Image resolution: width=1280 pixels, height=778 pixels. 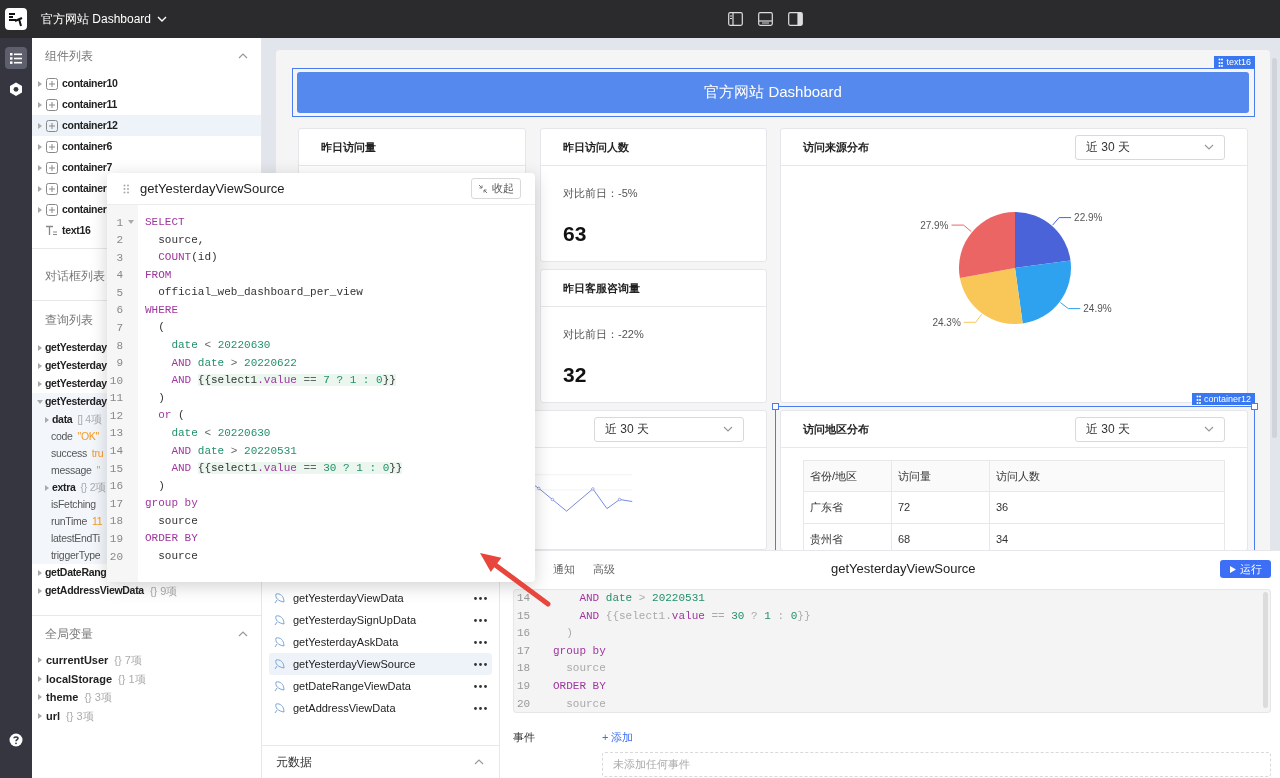 What do you see at coordinates (96, 19) in the screenshot?
I see `app-title: 官方网站 Dashboard` at bounding box center [96, 19].